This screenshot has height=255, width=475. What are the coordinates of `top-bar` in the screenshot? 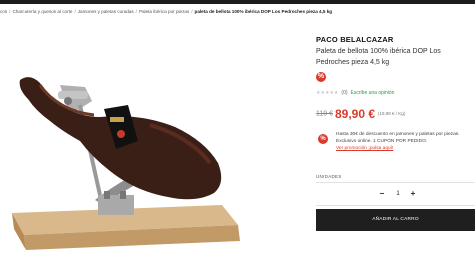 It's located at (237, 2).